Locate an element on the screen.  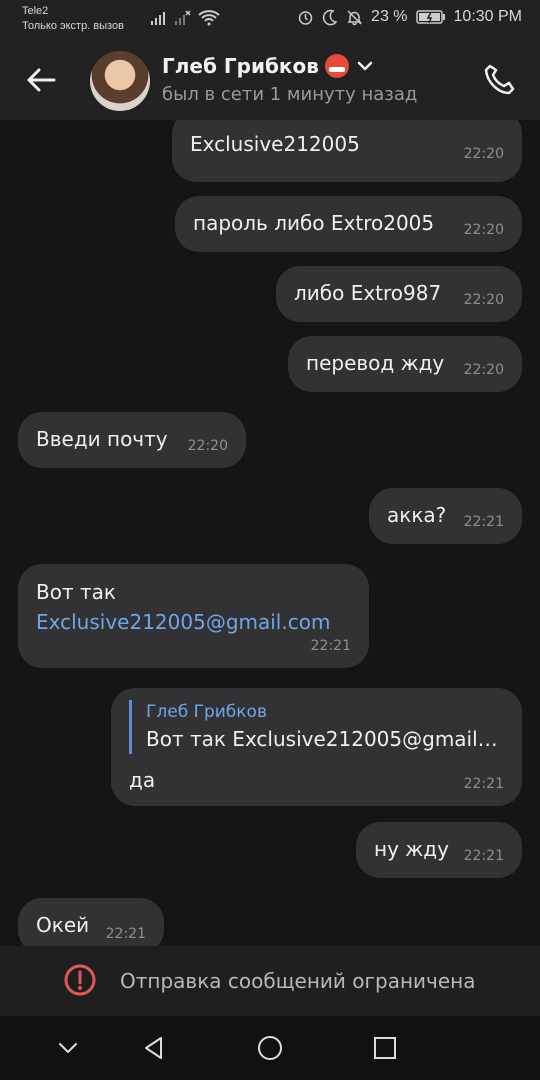
outgoing-message: акка? 22:21 is located at coordinates (445, 516).